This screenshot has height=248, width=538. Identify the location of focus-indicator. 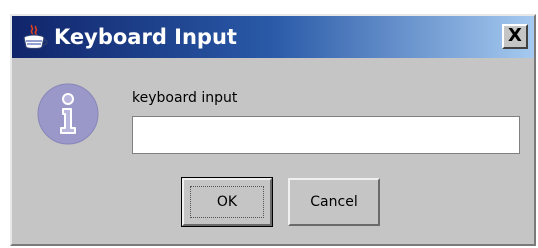
(227, 202).